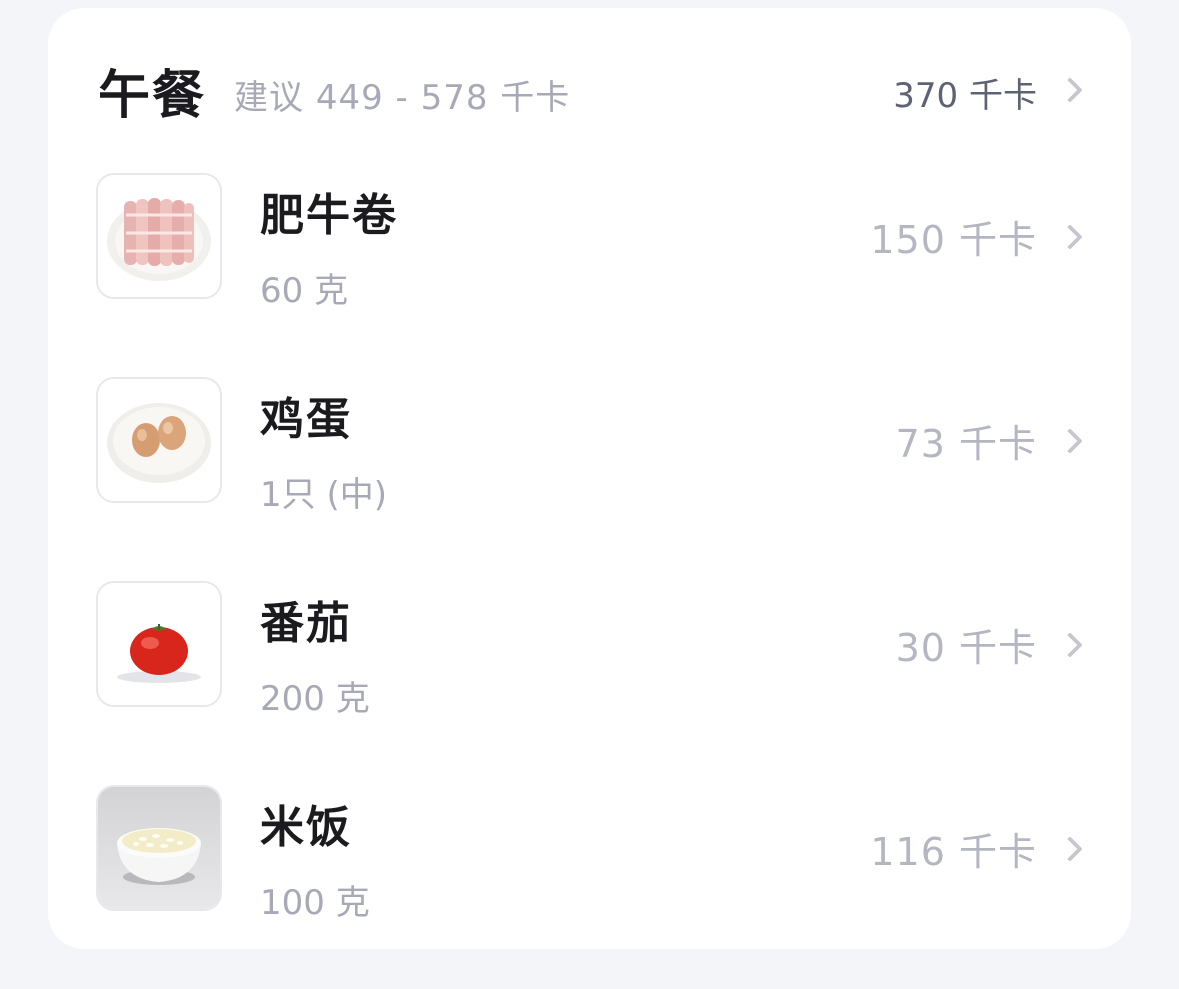  I want to click on meal-total-button: 370 千卡, so click(989, 90).